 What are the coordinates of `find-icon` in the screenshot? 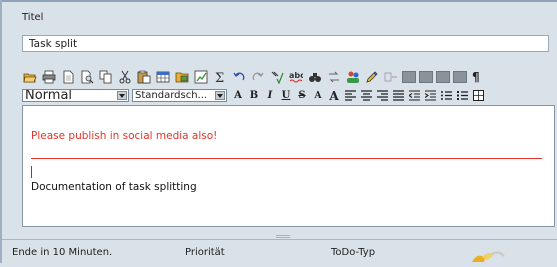 It's located at (315, 77).